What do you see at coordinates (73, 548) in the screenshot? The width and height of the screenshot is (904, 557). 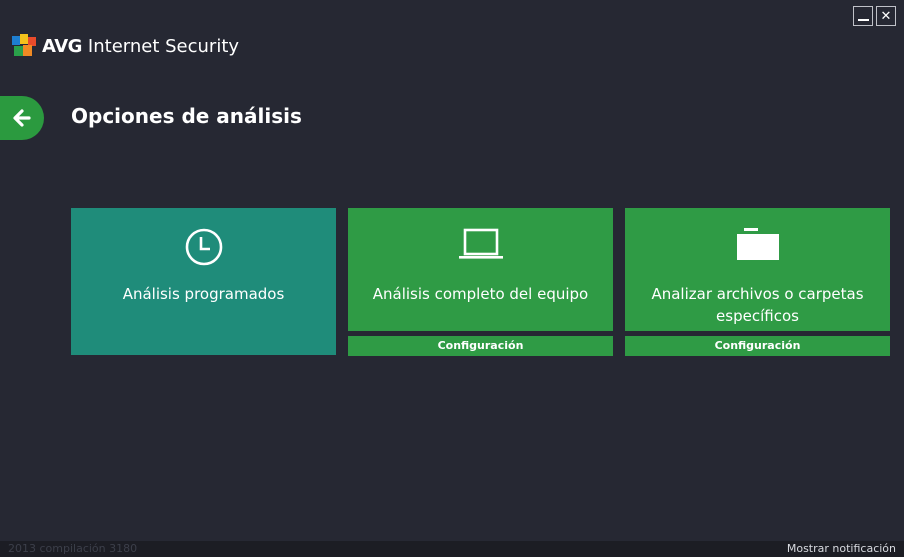 I see `build-info: 2013 compilación 3180` at bounding box center [73, 548].